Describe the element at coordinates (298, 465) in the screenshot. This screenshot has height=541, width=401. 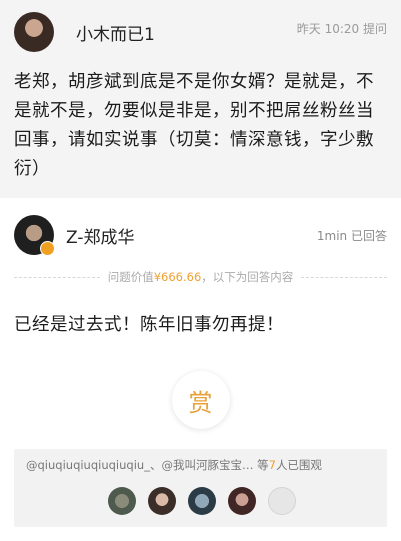
I see `onlookers-suffix: 人已围观` at that location.